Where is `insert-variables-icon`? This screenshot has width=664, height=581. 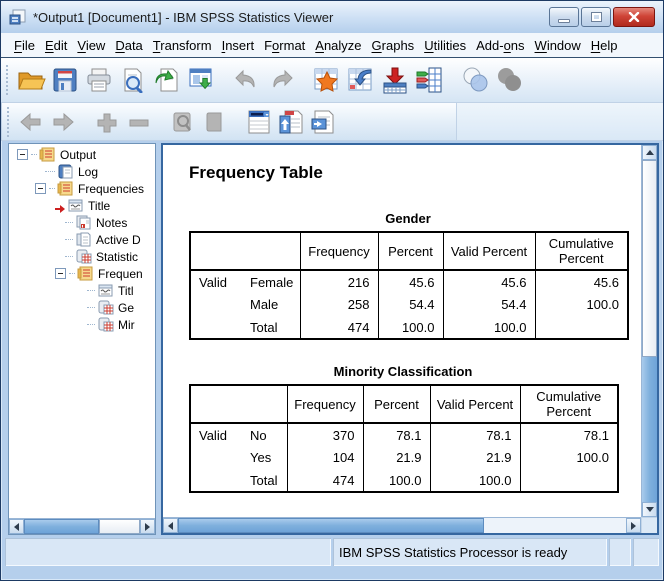
insert-variables-icon is located at coordinates (395, 80).